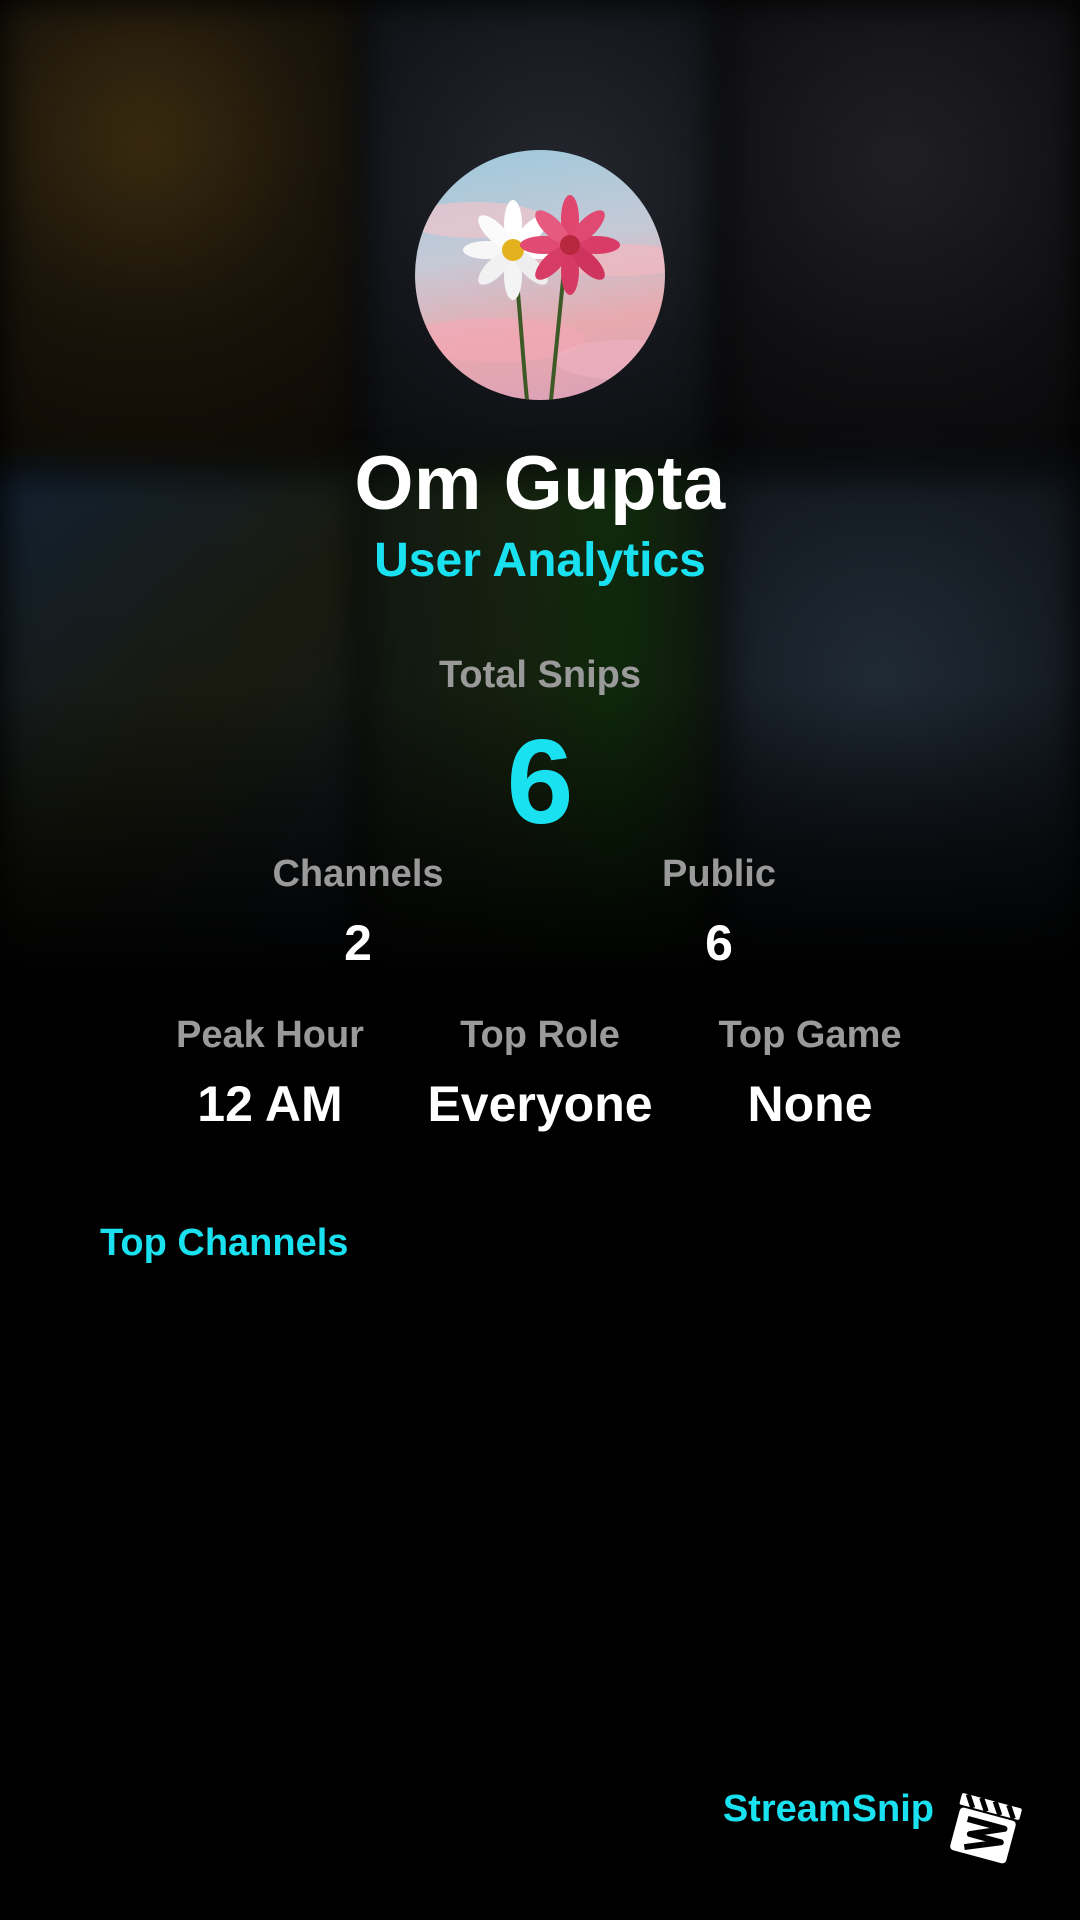 The image size is (1080, 1920). I want to click on stat-value: Everyone, so click(540, 1104).